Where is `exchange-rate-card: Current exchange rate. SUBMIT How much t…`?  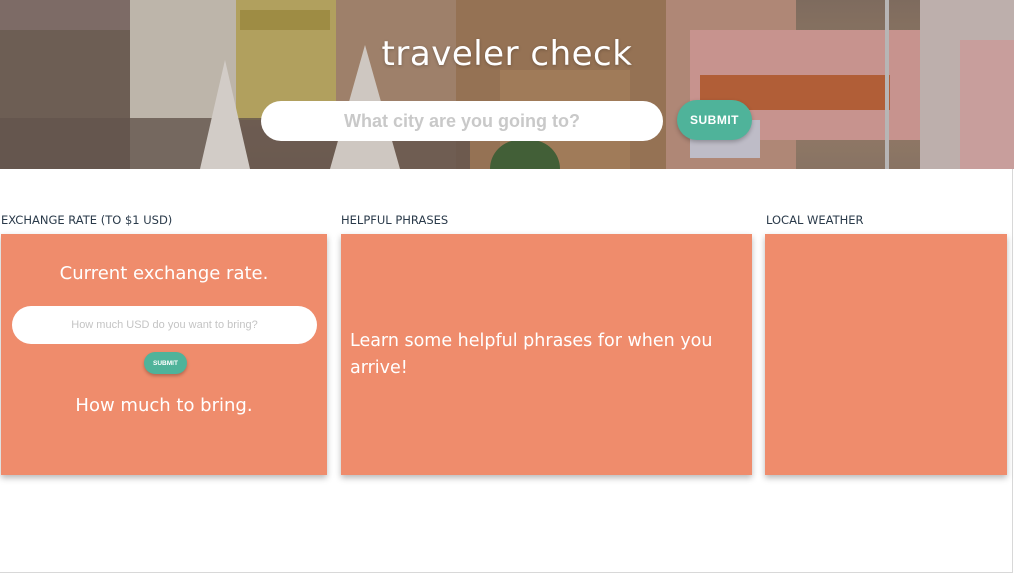 exchange-rate-card: Current exchange rate. SUBMIT How much t… is located at coordinates (164, 354).